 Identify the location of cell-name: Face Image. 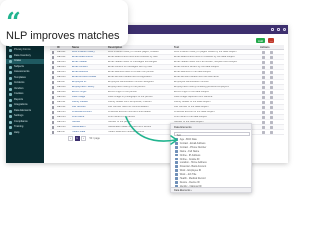
(87, 97).